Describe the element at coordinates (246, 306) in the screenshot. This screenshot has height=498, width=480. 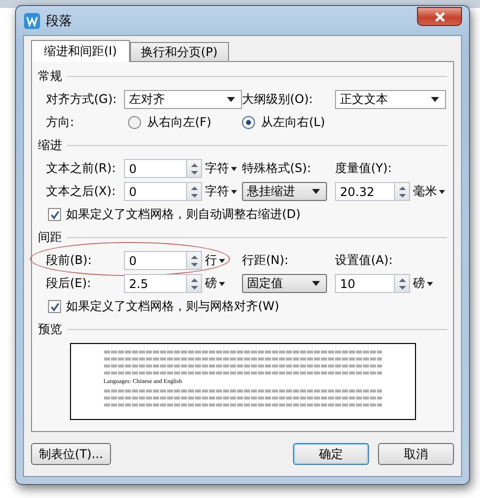
I see `checkbox-option: 如果定义了文档网格，则与网格对齐(W)` at that location.